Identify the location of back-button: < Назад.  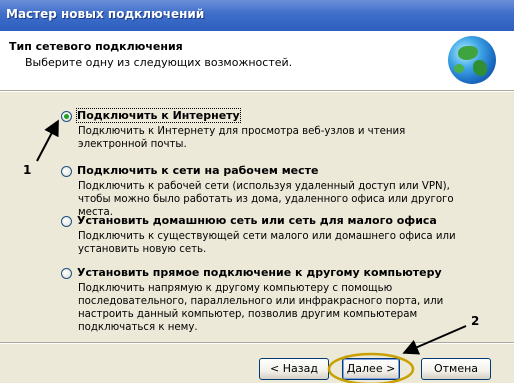
(294, 369).